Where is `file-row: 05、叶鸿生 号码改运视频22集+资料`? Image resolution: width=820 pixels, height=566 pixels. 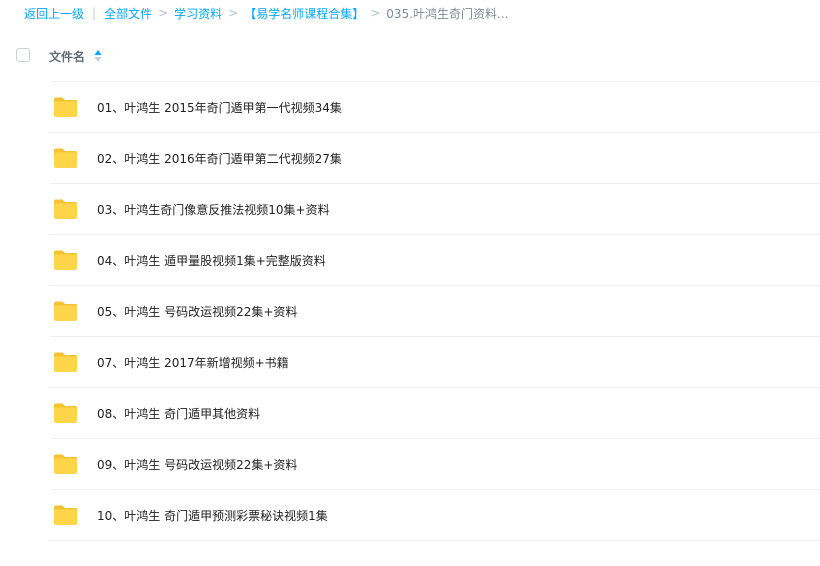
file-row: 05、叶鸿生 号码改运视频22集+资料 is located at coordinates (410, 311).